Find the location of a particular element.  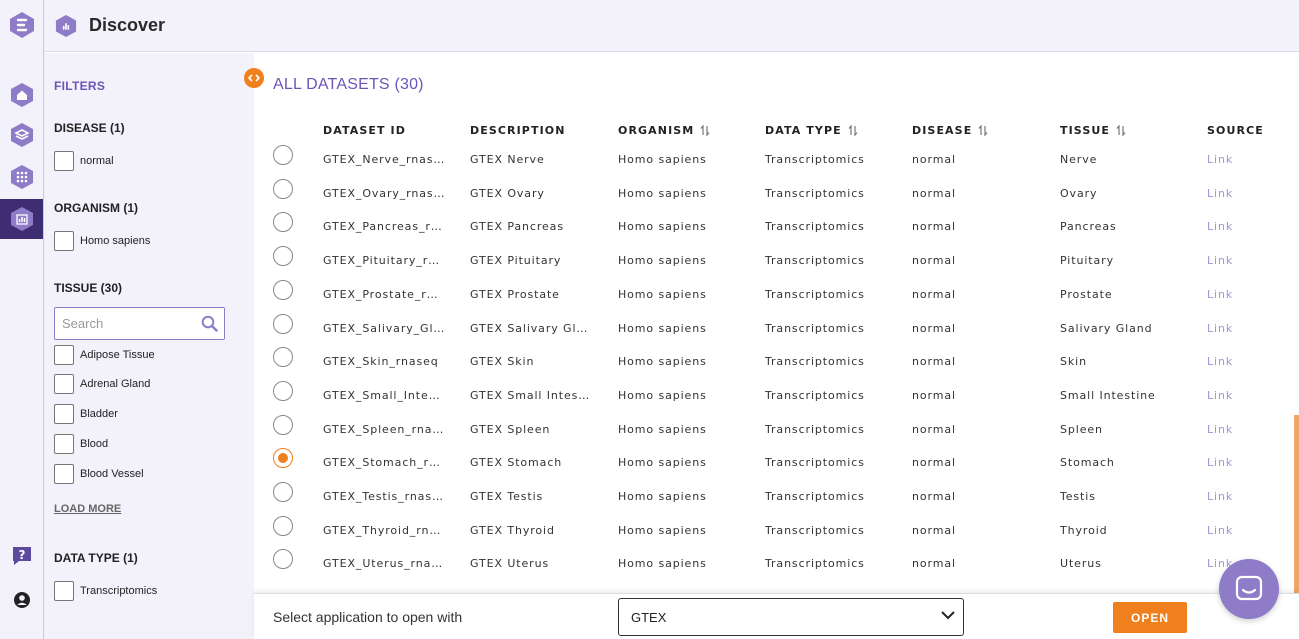

description-cell: GTEX Pituitary is located at coordinates (516, 261).